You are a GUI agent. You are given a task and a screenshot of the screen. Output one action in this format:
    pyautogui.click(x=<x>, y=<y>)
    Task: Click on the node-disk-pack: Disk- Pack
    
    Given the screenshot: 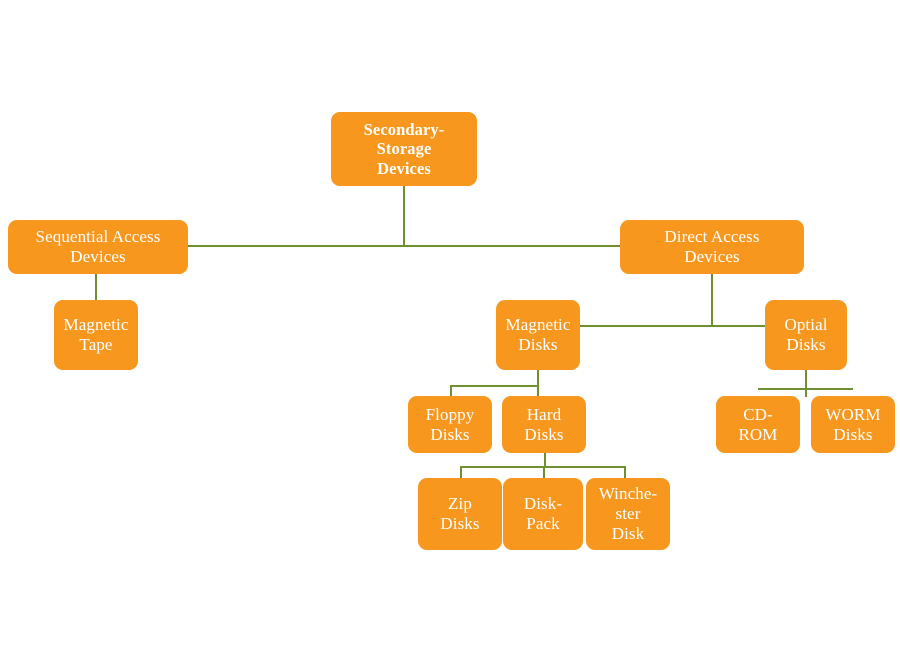 What is the action you would take?
    pyautogui.click(x=543, y=514)
    